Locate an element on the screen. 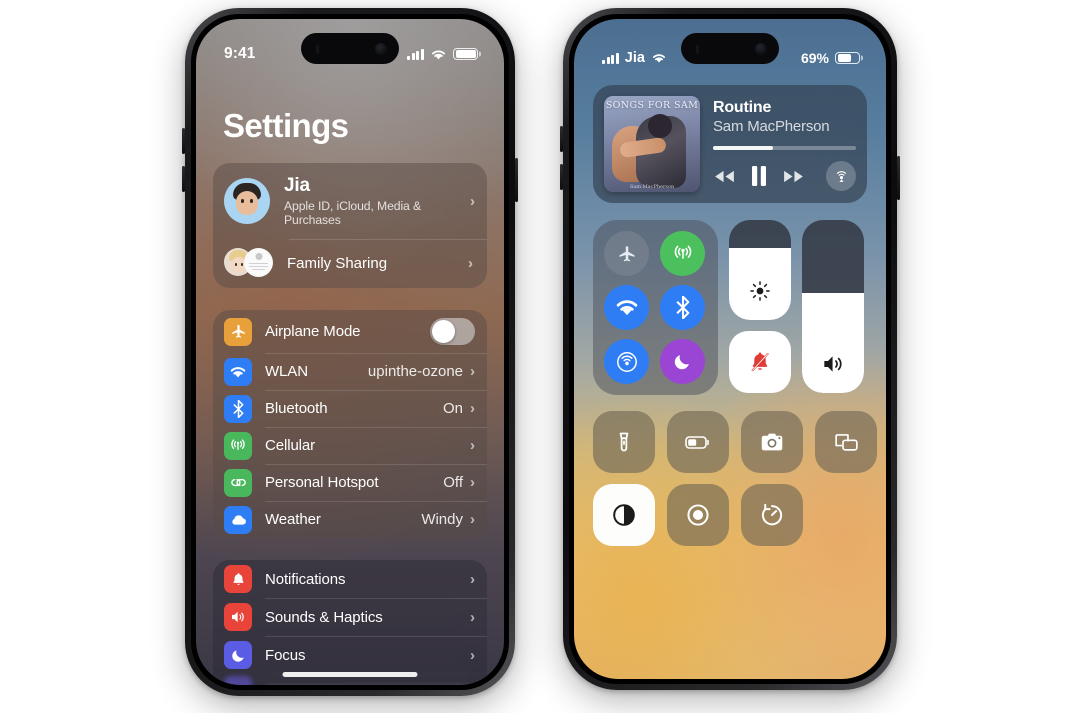 This screenshot has height=713, width=1080. settings-row-value: Off is located at coordinates (453, 482).